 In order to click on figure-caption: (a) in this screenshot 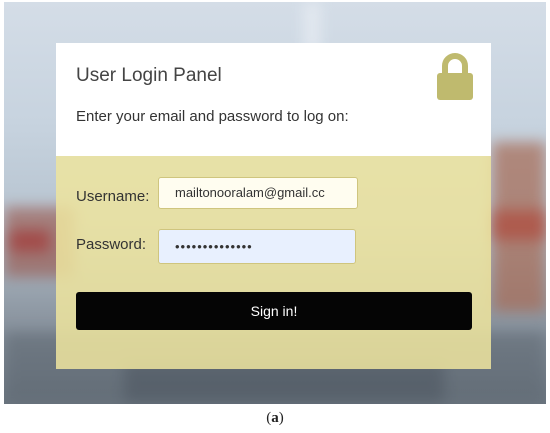, I will do `click(275, 418)`.